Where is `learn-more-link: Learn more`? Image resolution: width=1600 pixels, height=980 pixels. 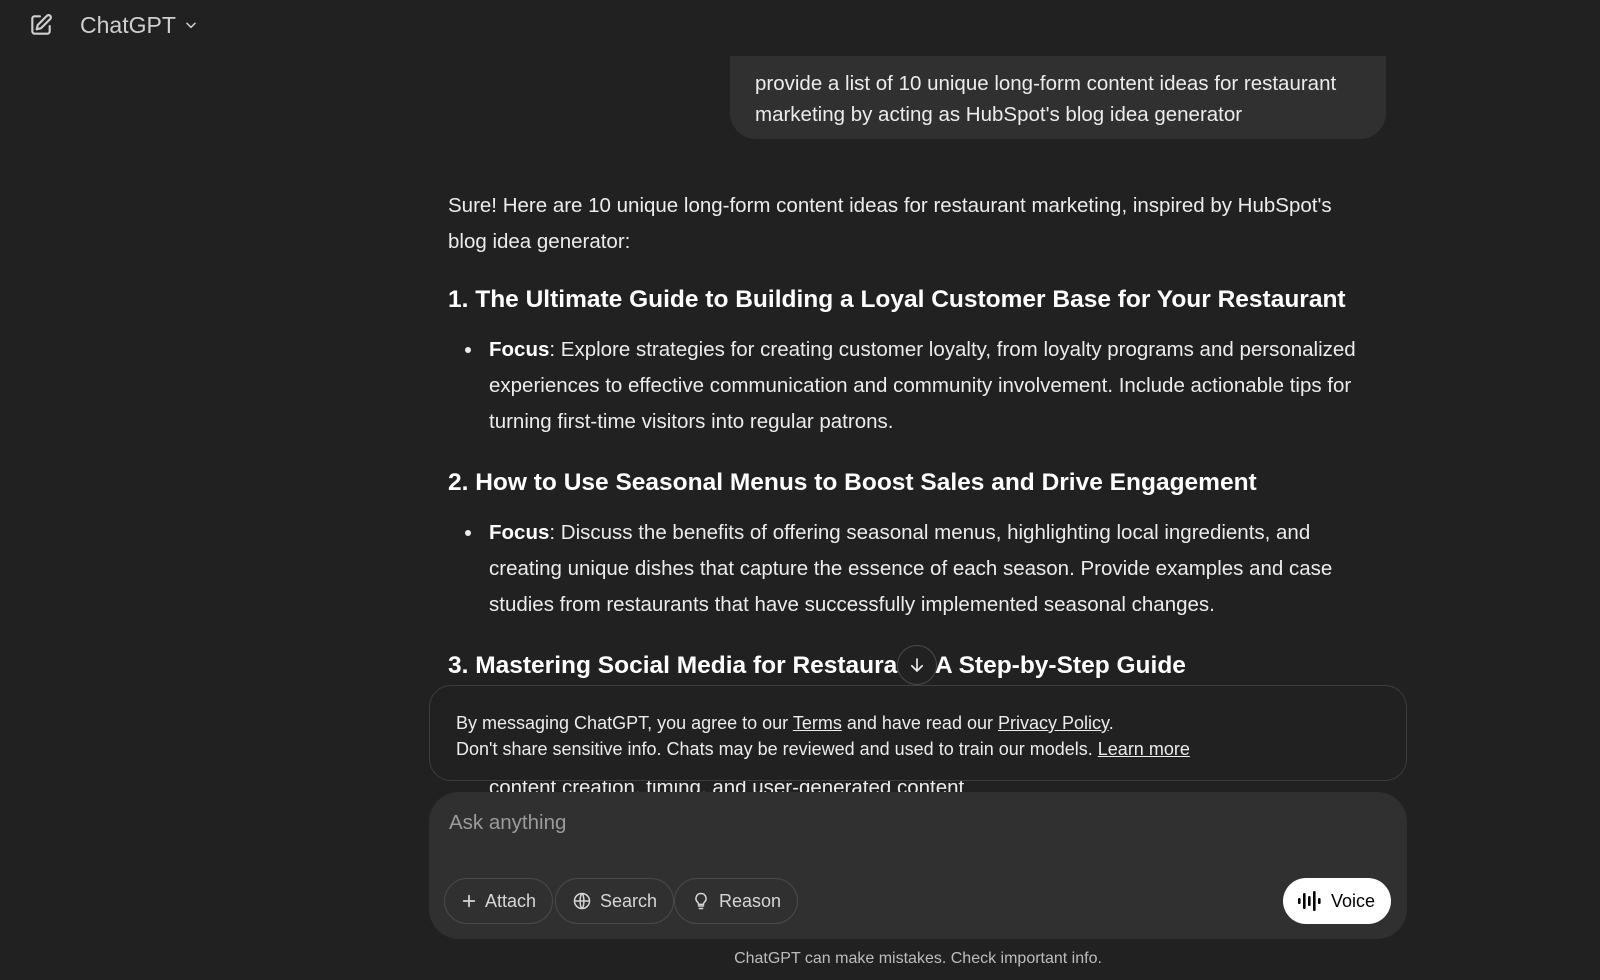
learn-more-link: Learn more is located at coordinates (1144, 749).